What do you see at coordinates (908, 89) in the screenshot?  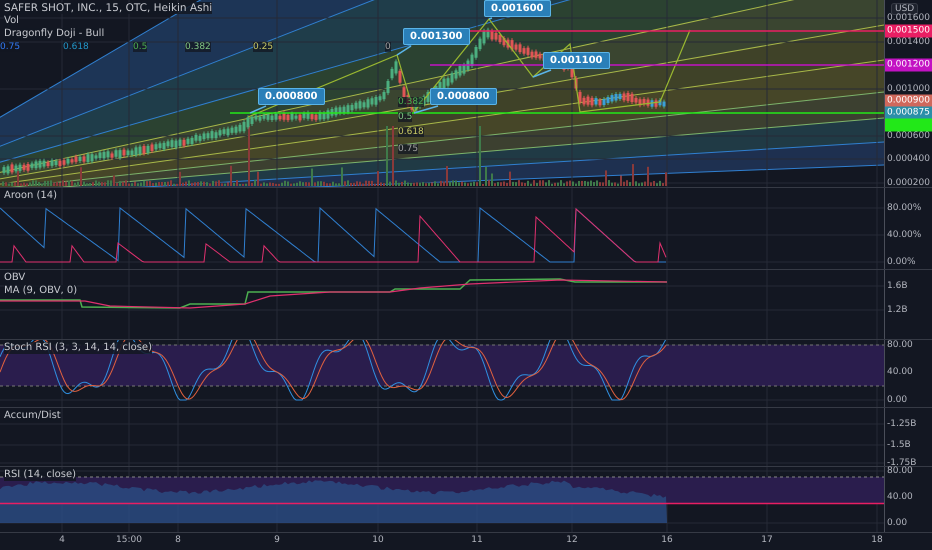 I see `axis-tick: 0.001000` at bounding box center [908, 89].